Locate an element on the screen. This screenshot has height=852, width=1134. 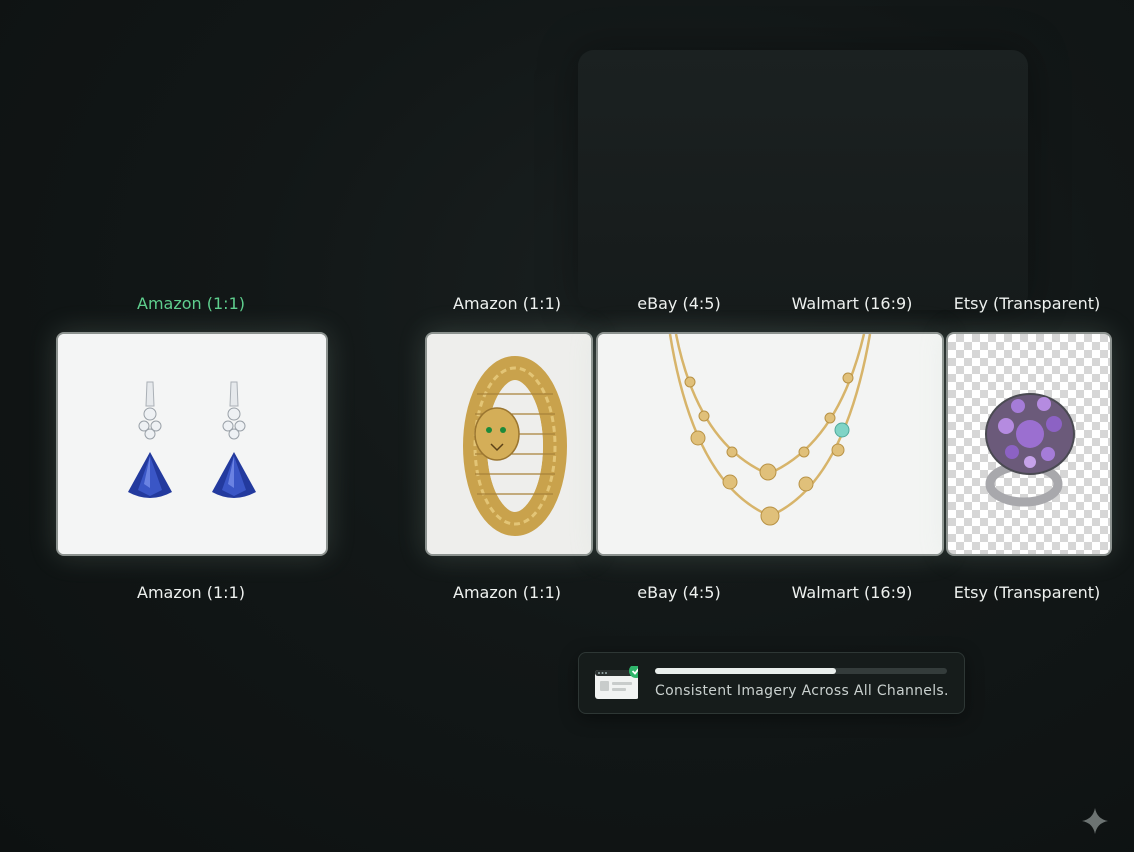
label-top-ebay: eBay (4:5) is located at coordinates (679, 303).